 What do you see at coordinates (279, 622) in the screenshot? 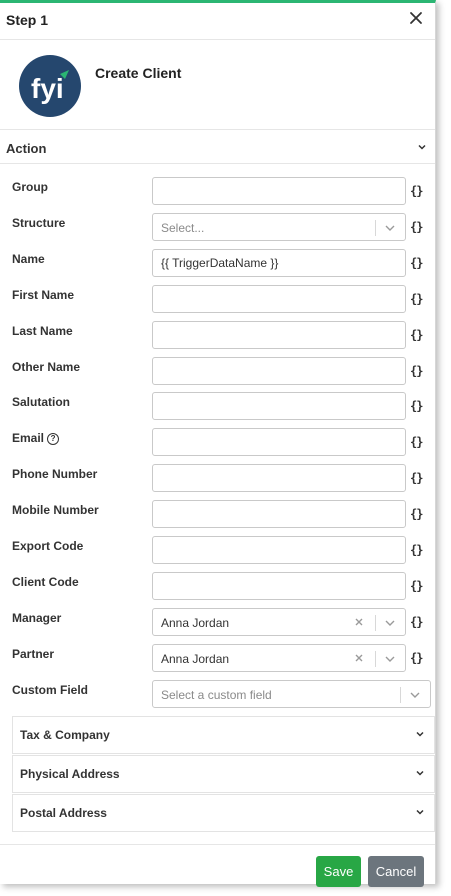
I see `manager-select: Anna Jordan` at bounding box center [279, 622].